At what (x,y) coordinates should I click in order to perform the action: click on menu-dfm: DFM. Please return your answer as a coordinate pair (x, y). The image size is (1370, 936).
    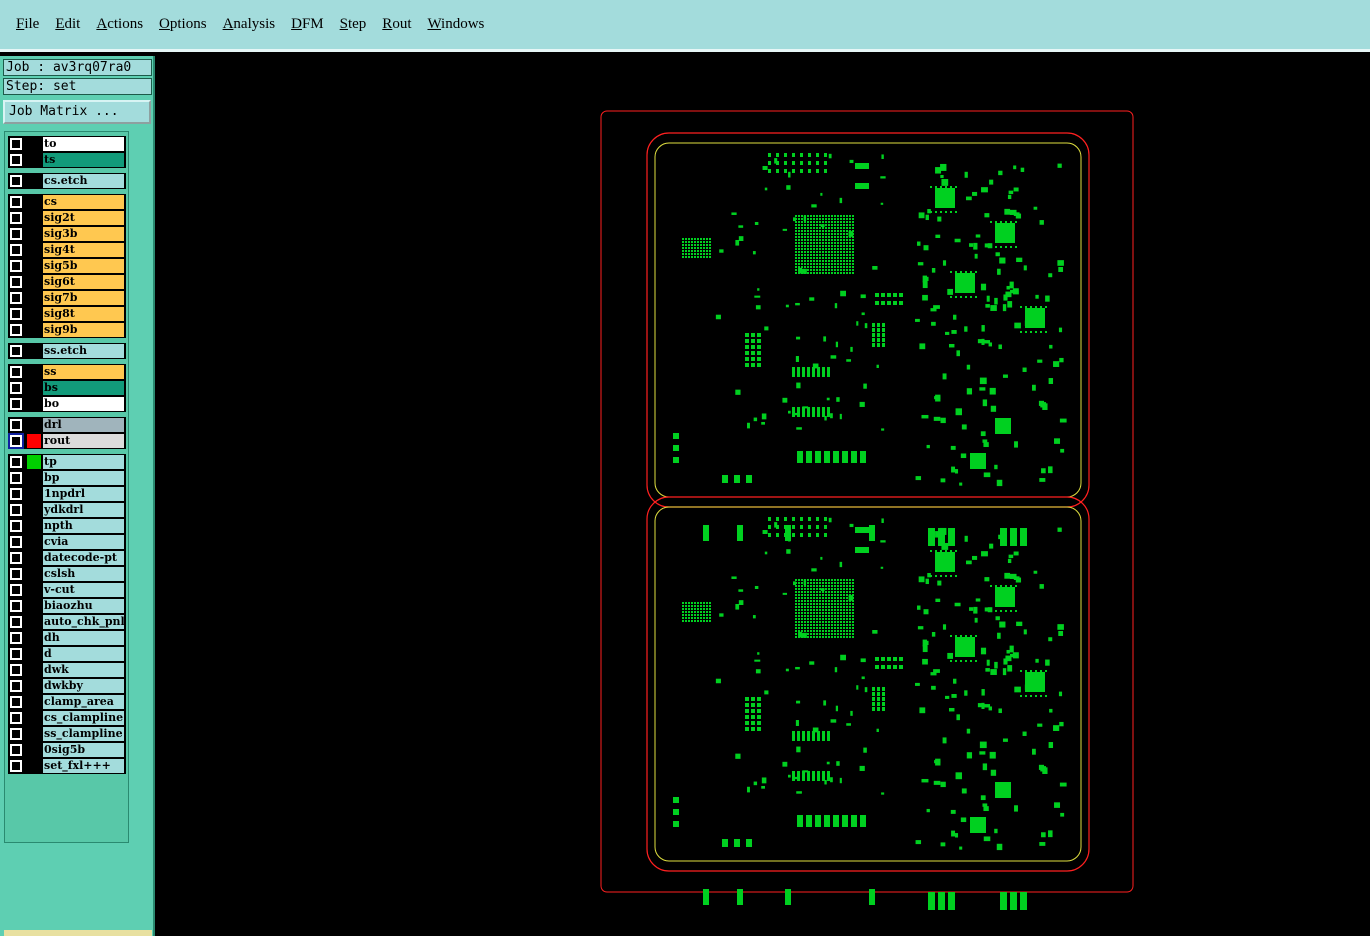
    Looking at the image, I should click on (307, 24).